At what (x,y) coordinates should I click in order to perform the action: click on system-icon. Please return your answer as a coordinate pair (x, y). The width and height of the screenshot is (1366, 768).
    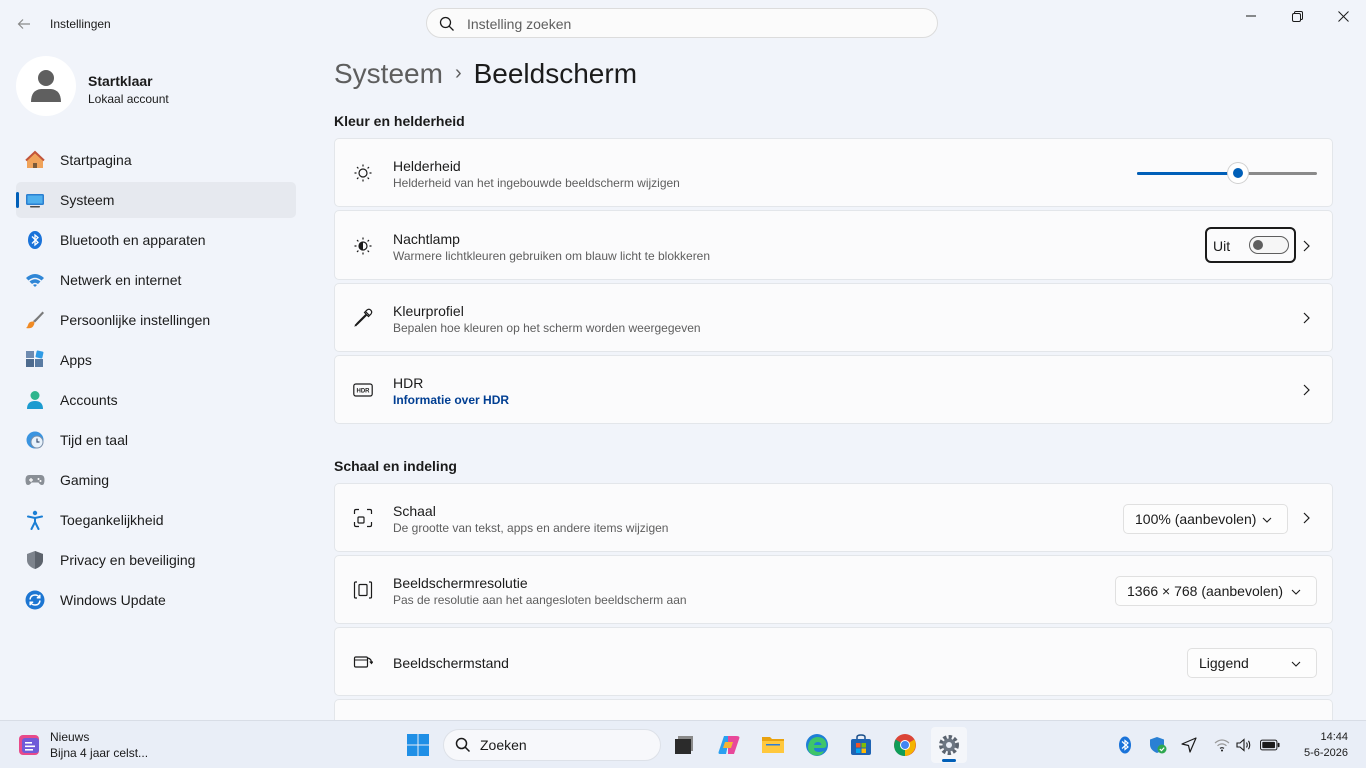
    Looking at the image, I should click on (35, 200).